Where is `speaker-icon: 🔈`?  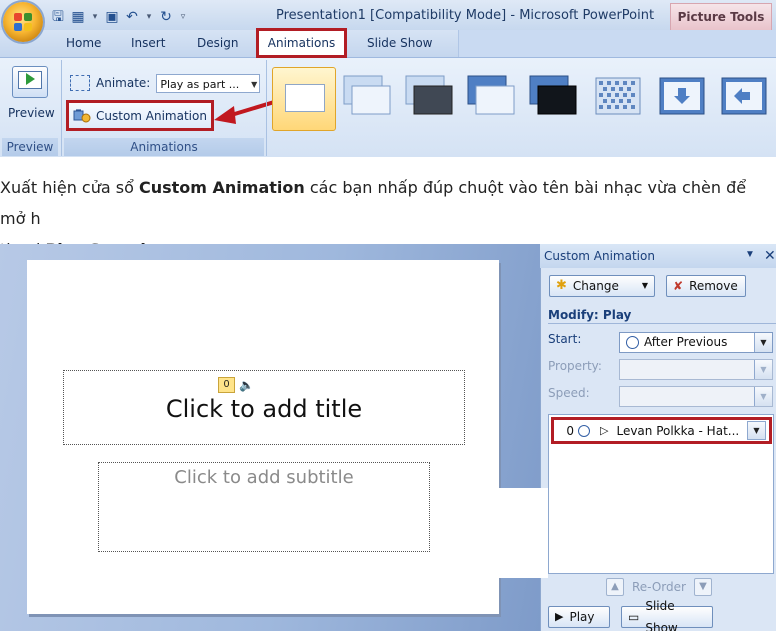 speaker-icon: 🔈 is located at coordinates (246, 385).